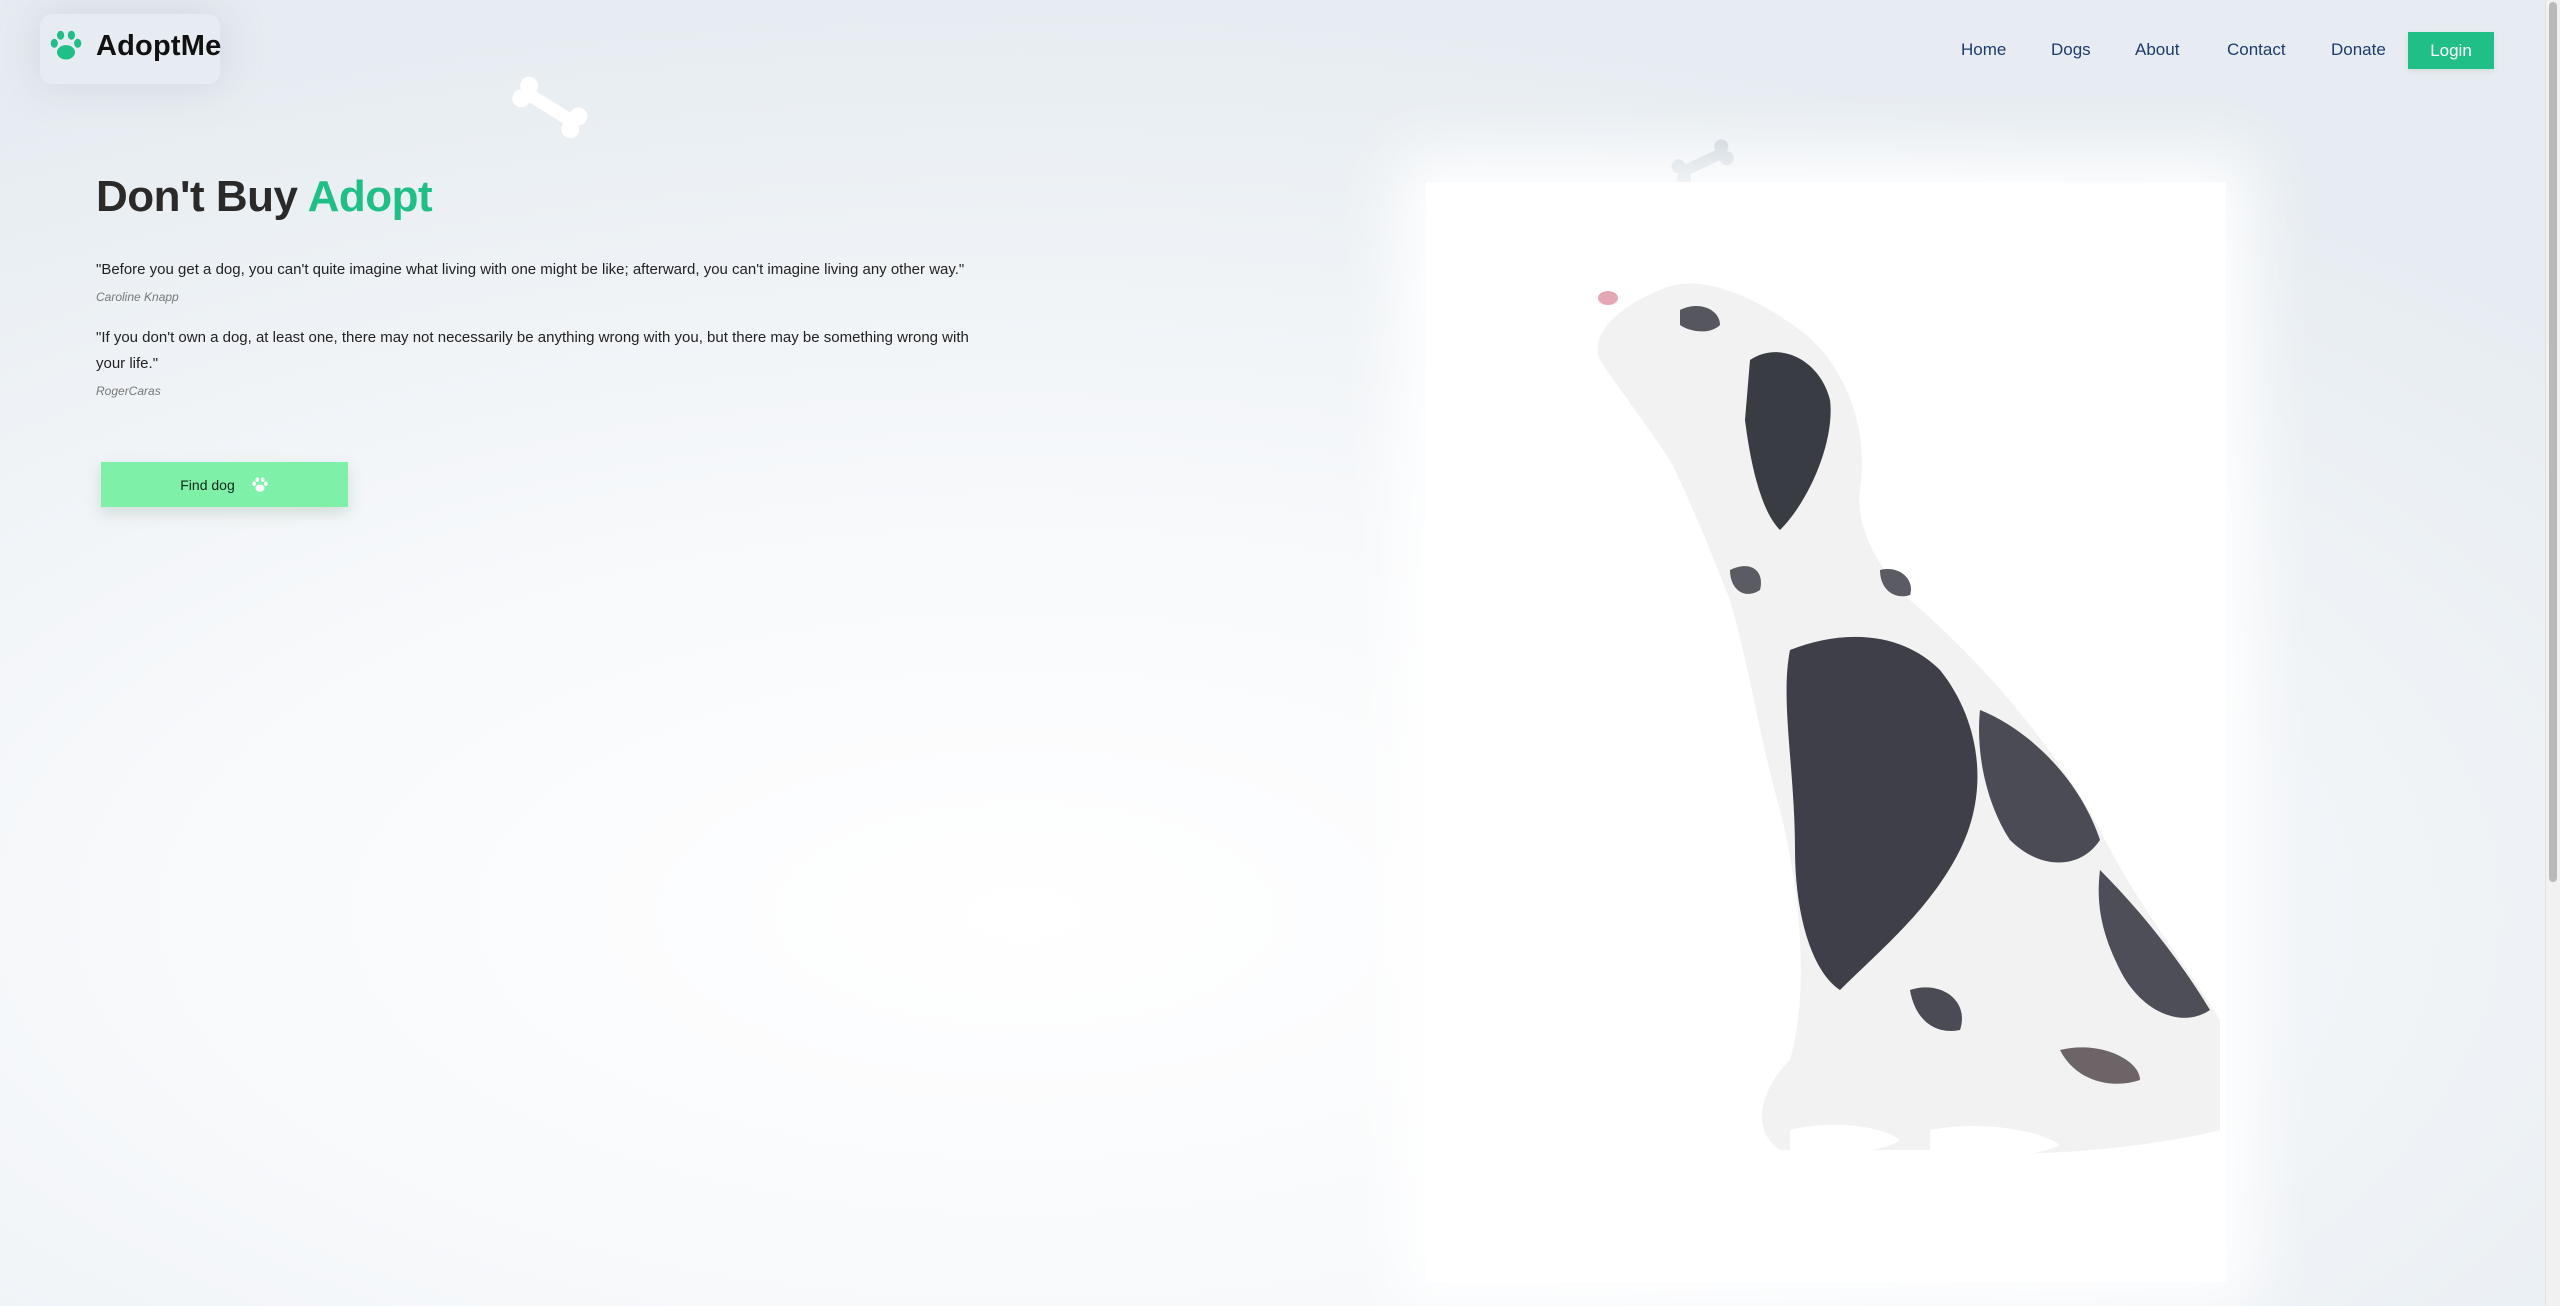 Image resolution: width=2560 pixels, height=1306 pixels. I want to click on find-dog-button: Find dog, so click(224, 484).